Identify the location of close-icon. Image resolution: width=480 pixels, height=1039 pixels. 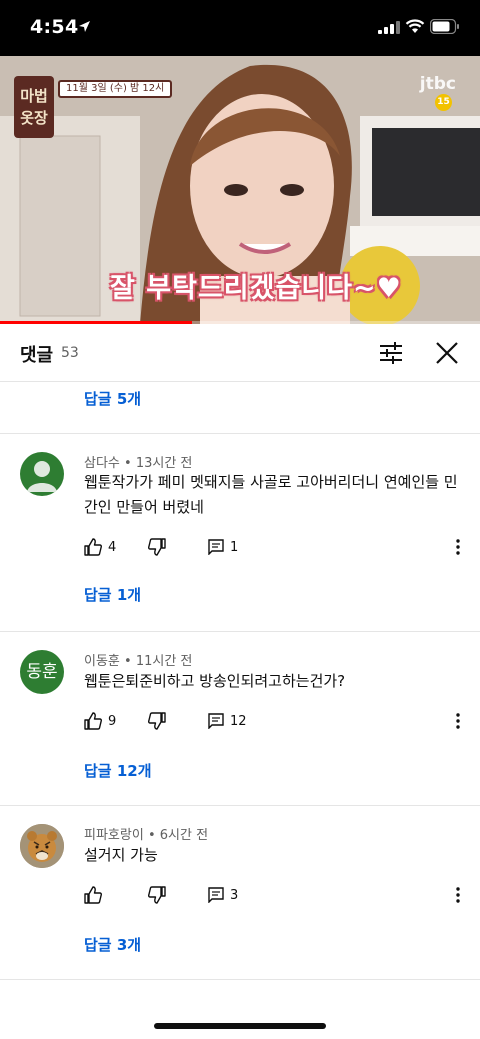
(447, 353).